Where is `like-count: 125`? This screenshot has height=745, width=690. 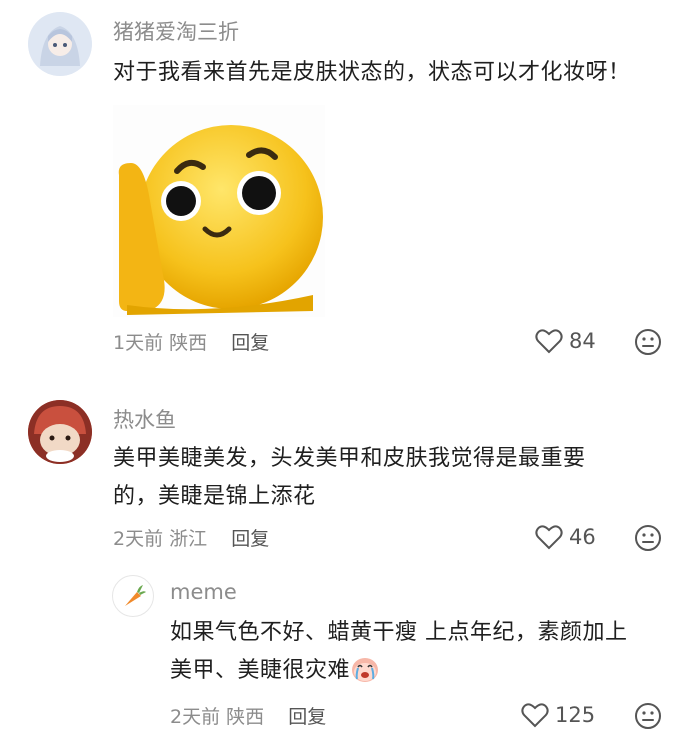 like-count: 125 is located at coordinates (575, 715).